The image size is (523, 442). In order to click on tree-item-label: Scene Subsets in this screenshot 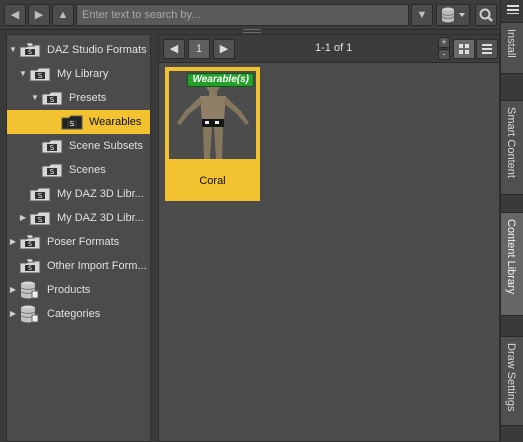, I will do `click(106, 146)`.